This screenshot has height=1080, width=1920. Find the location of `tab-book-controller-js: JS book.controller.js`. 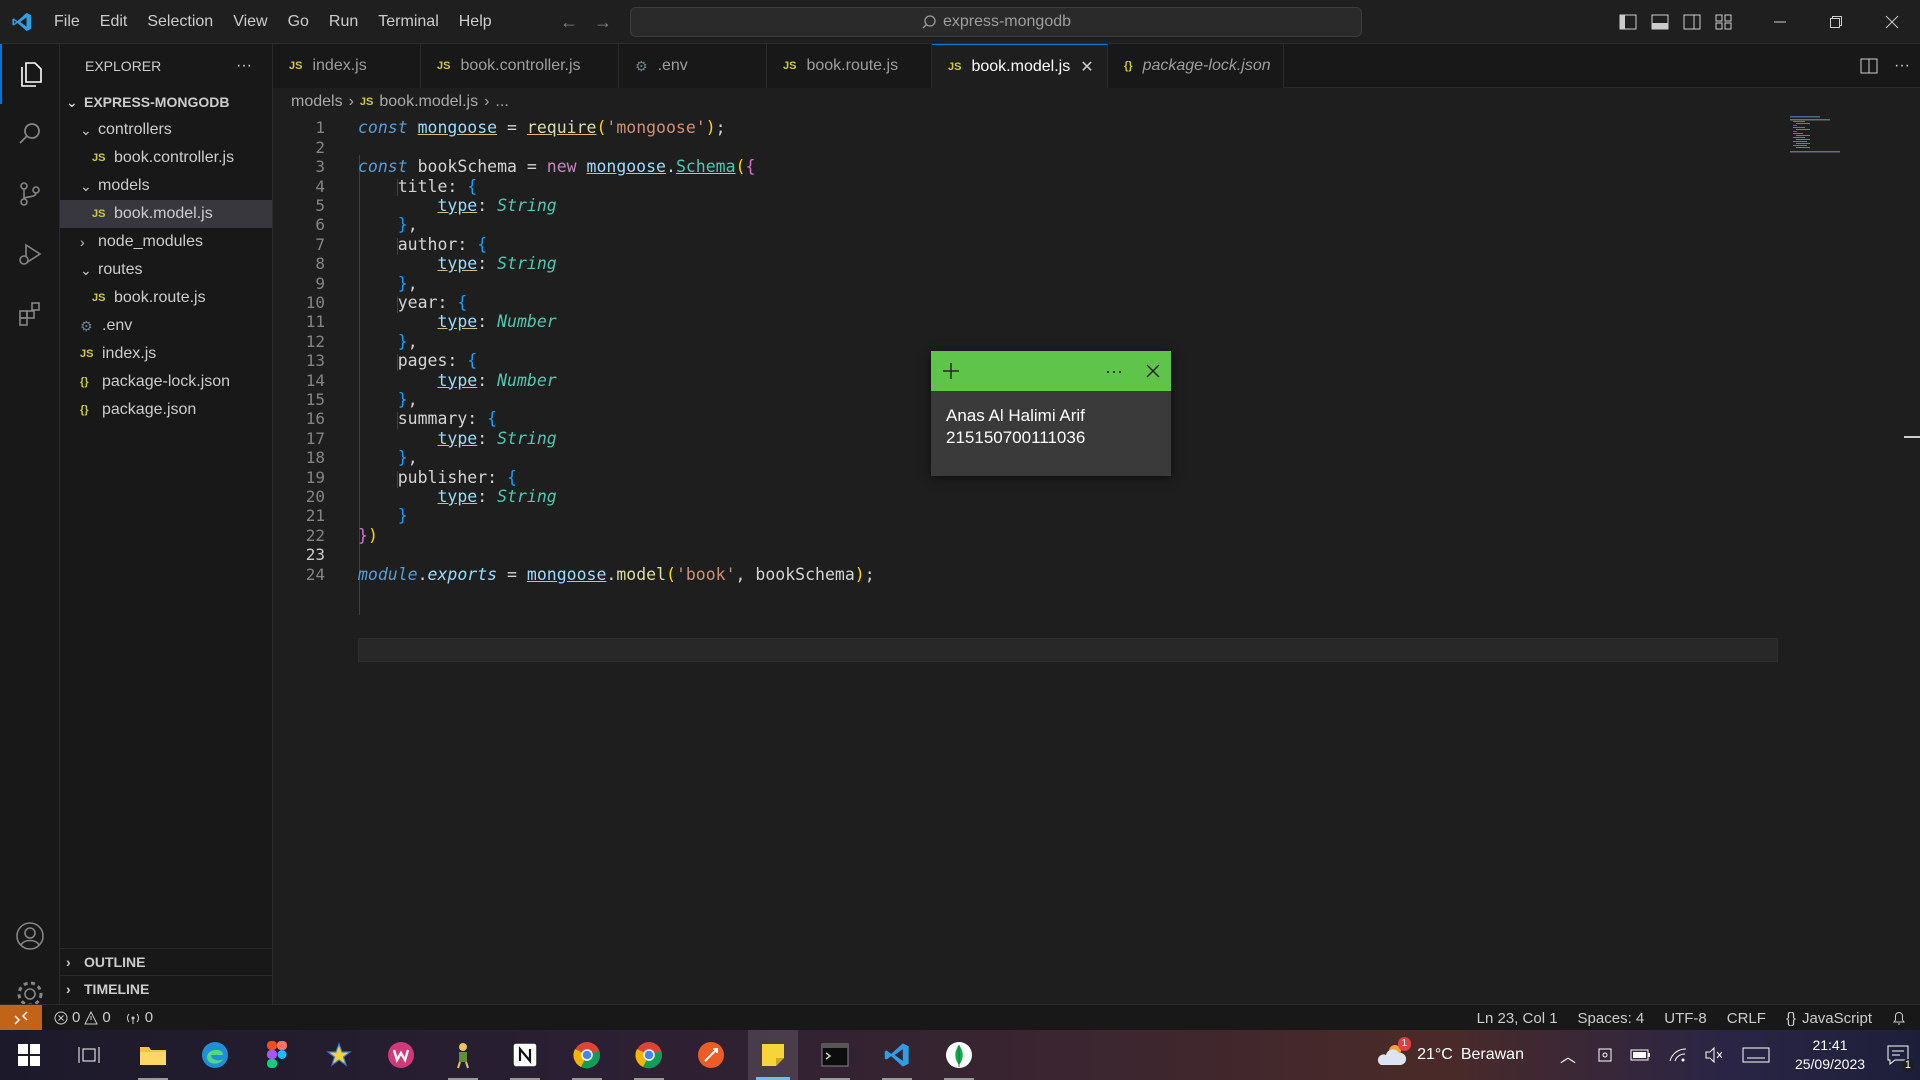

tab-book-controller-js: JS book.controller.js is located at coordinates (520, 66).